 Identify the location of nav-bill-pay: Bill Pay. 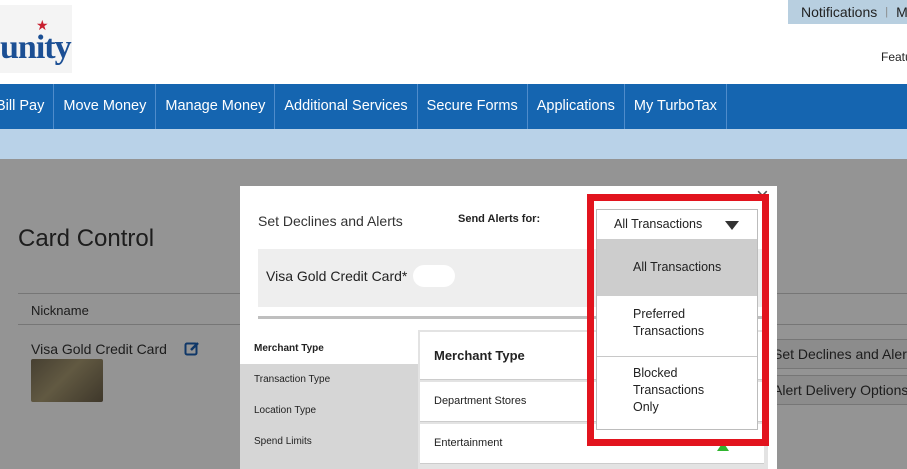
(27, 106).